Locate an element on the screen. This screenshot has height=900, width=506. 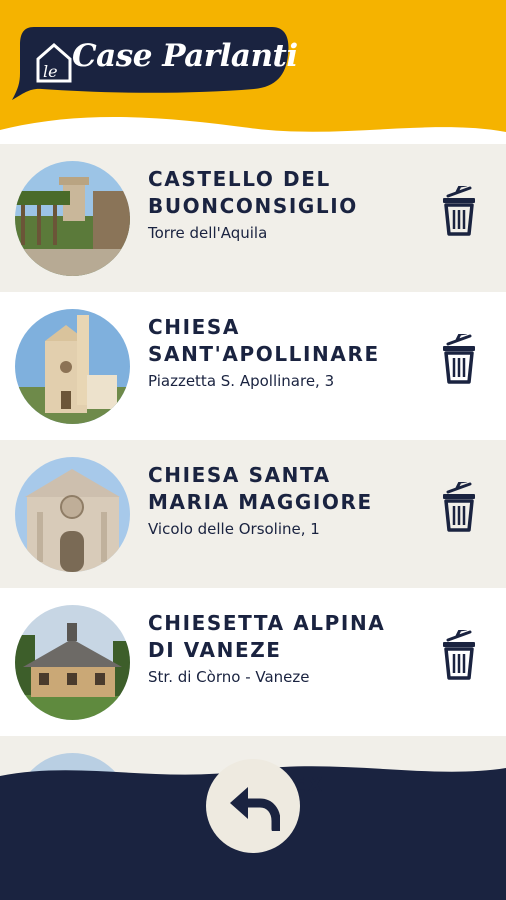
place-address: Piazzetta S. Apollinare, 3 is located at coordinates (241, 381).